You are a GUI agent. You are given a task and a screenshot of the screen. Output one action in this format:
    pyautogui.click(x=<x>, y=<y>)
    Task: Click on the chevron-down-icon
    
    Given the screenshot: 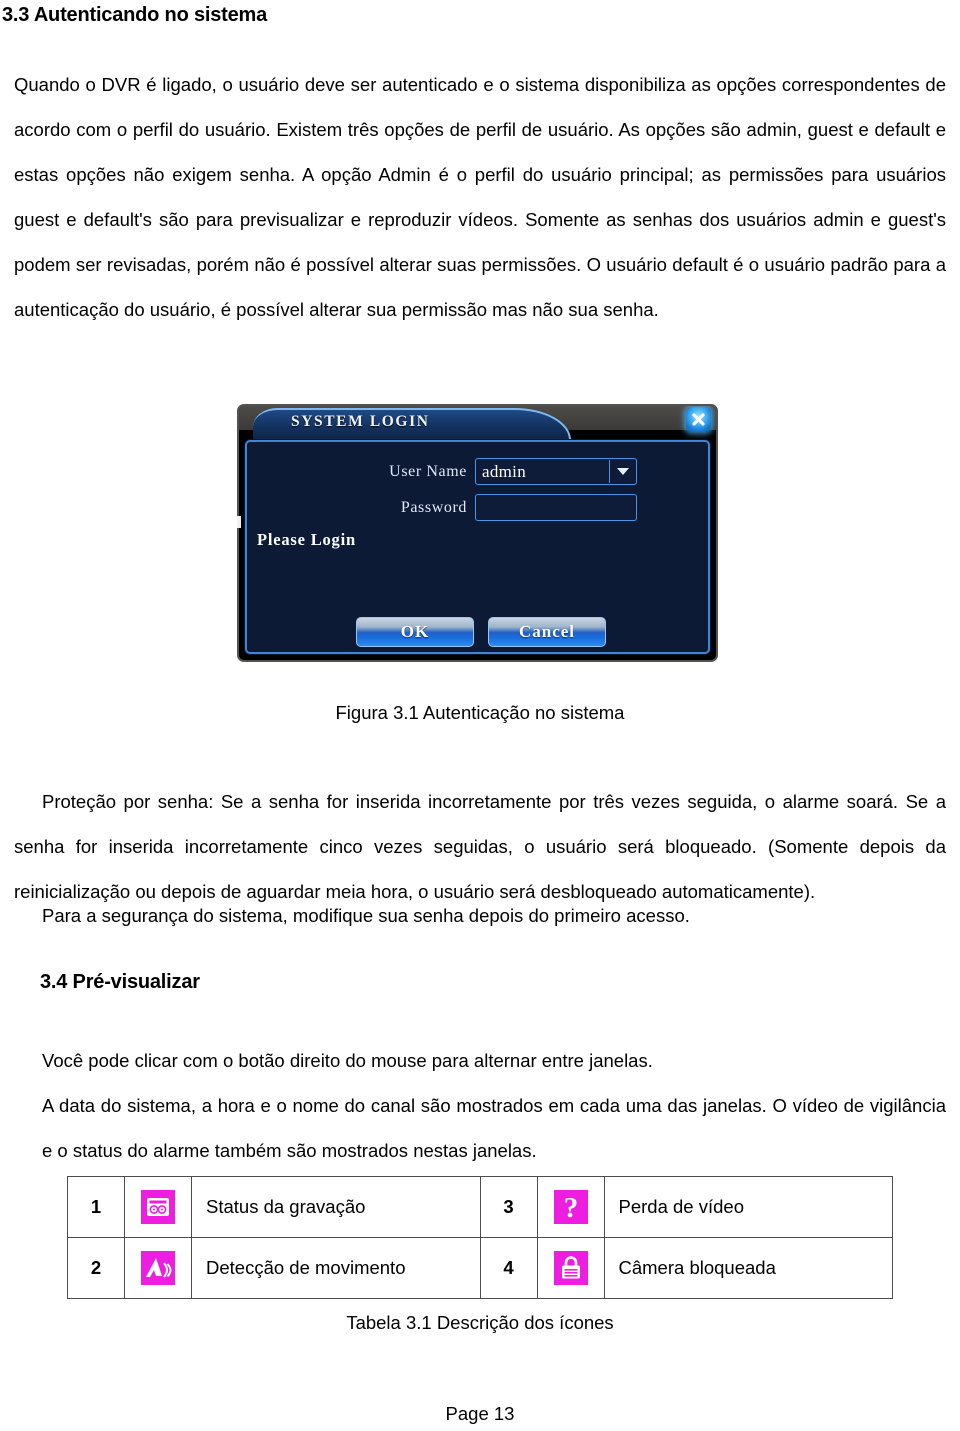 What is the action you would take?
    pyautogui.click(x=622, y=471)
    